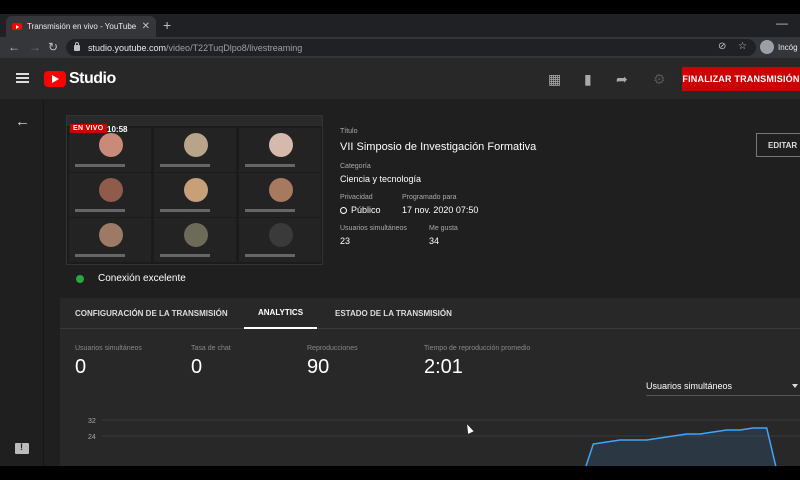 The height and width of the screenshot is (480, 800). I want to click on left-rail: ←, so click(22, 283).